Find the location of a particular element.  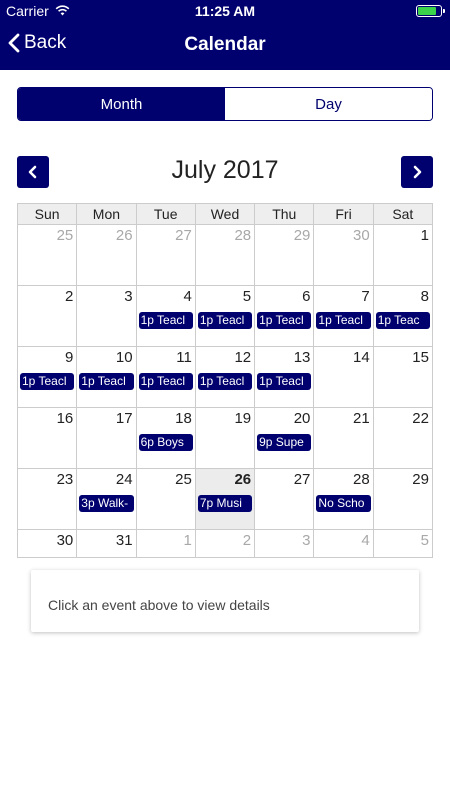

day-number: 15 is located at coordinates (420, 357).